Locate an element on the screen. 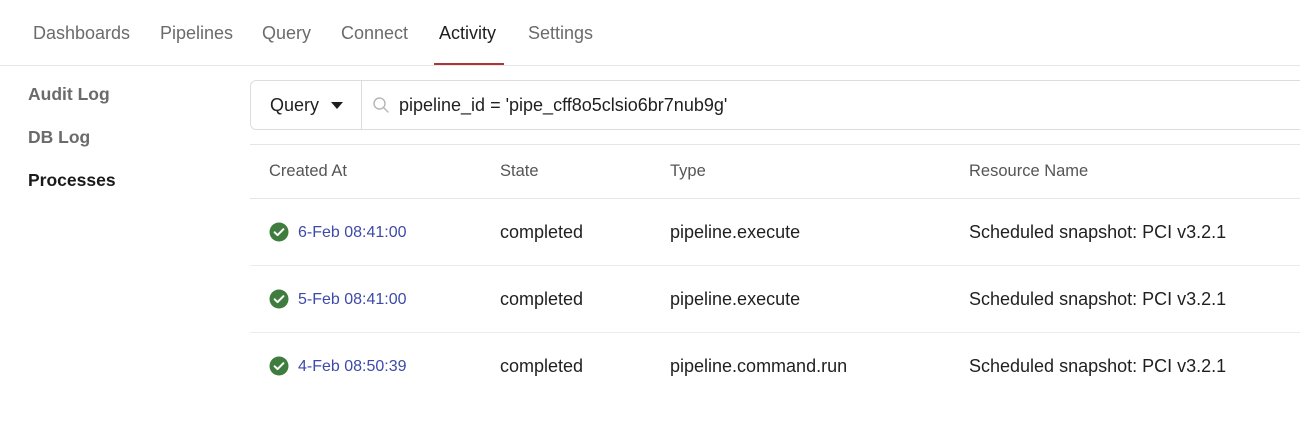 The width and height of the screenshot is (1300, 444). created-at-link: 5-Feb 08:41:00 is located at coordinates (352, 300).